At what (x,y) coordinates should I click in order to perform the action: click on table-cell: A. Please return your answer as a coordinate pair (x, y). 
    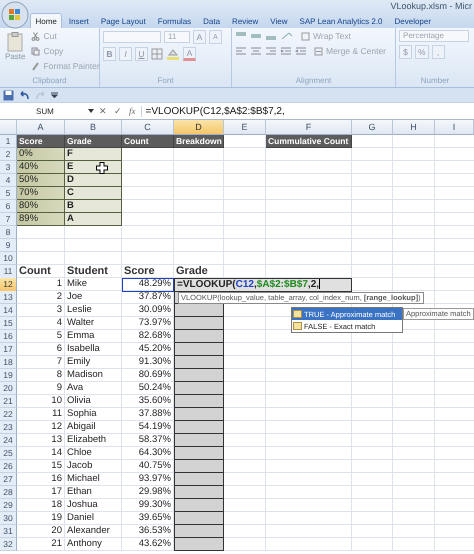
    Looking at the image, I should click on (93, 219).